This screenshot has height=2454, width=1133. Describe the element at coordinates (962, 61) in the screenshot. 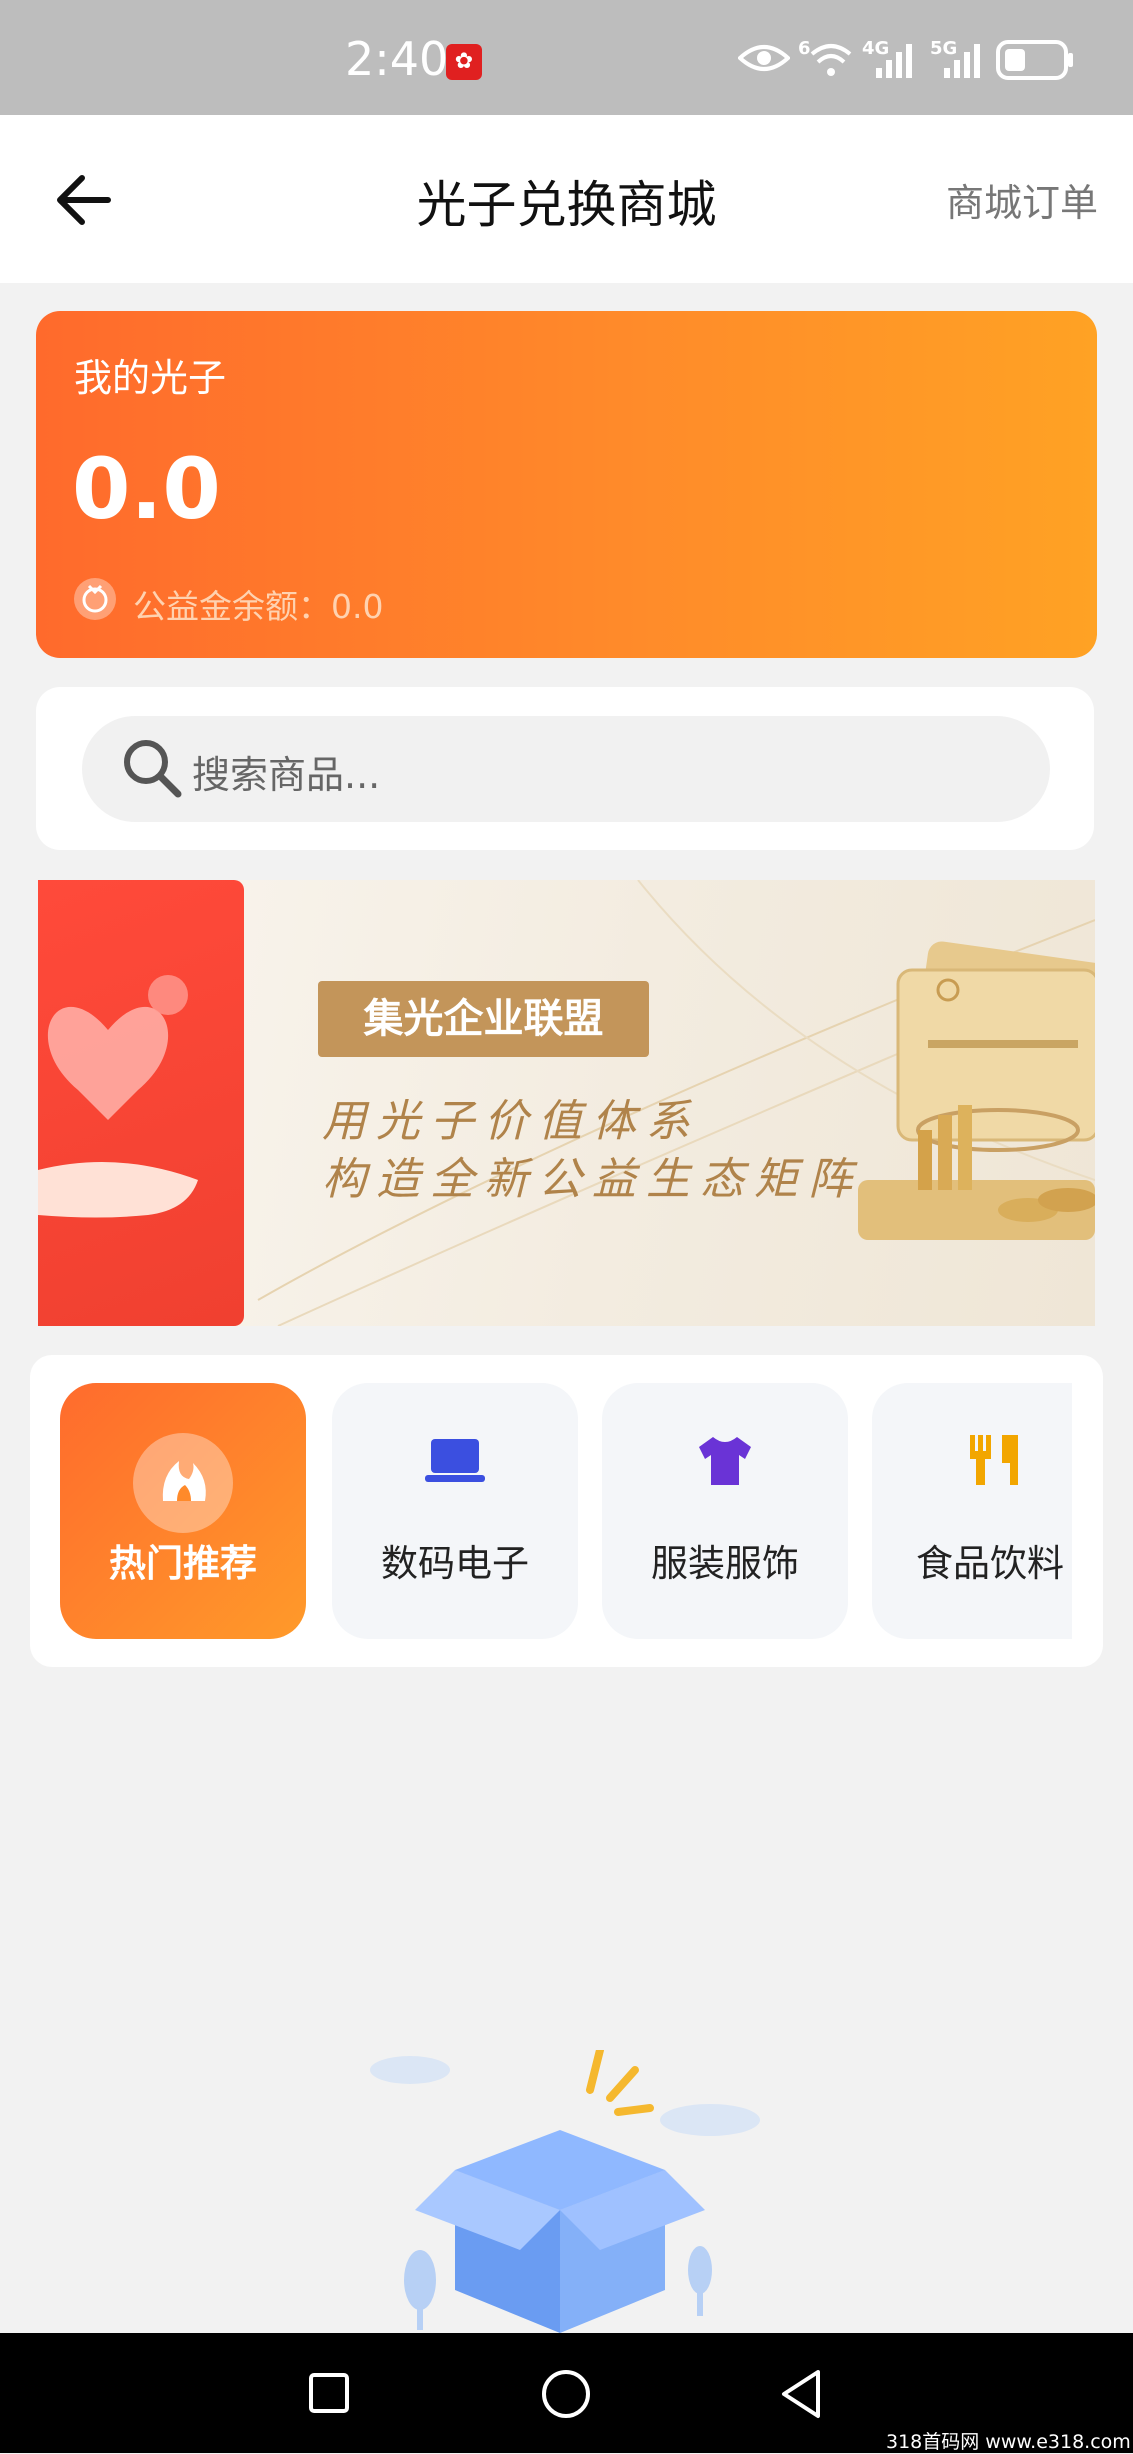

I see `signal-5g-icon` at that location.